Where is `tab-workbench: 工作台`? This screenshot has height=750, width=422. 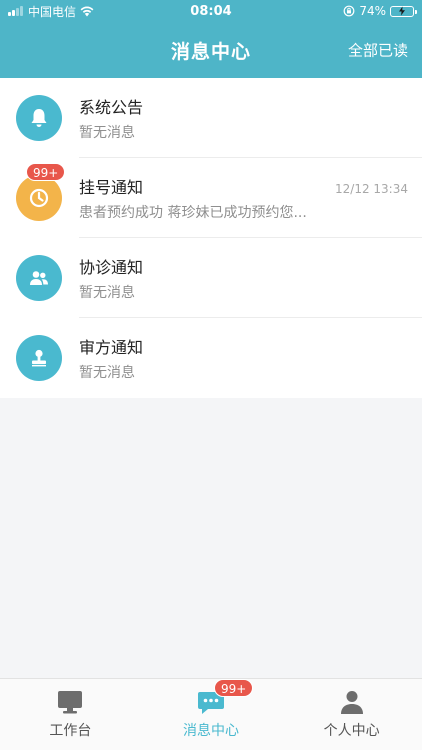
tab-workbench: 工作台 is located at coordinates (70, 714).